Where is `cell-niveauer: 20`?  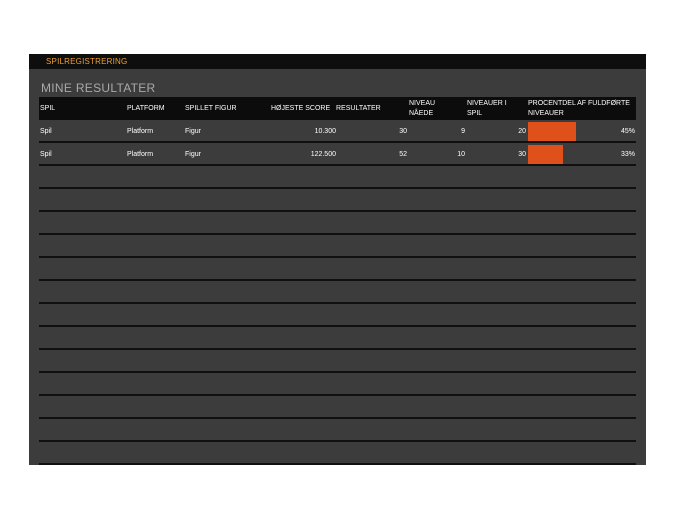
cell-niveauer: 20 is located at coordinates (522, 131).